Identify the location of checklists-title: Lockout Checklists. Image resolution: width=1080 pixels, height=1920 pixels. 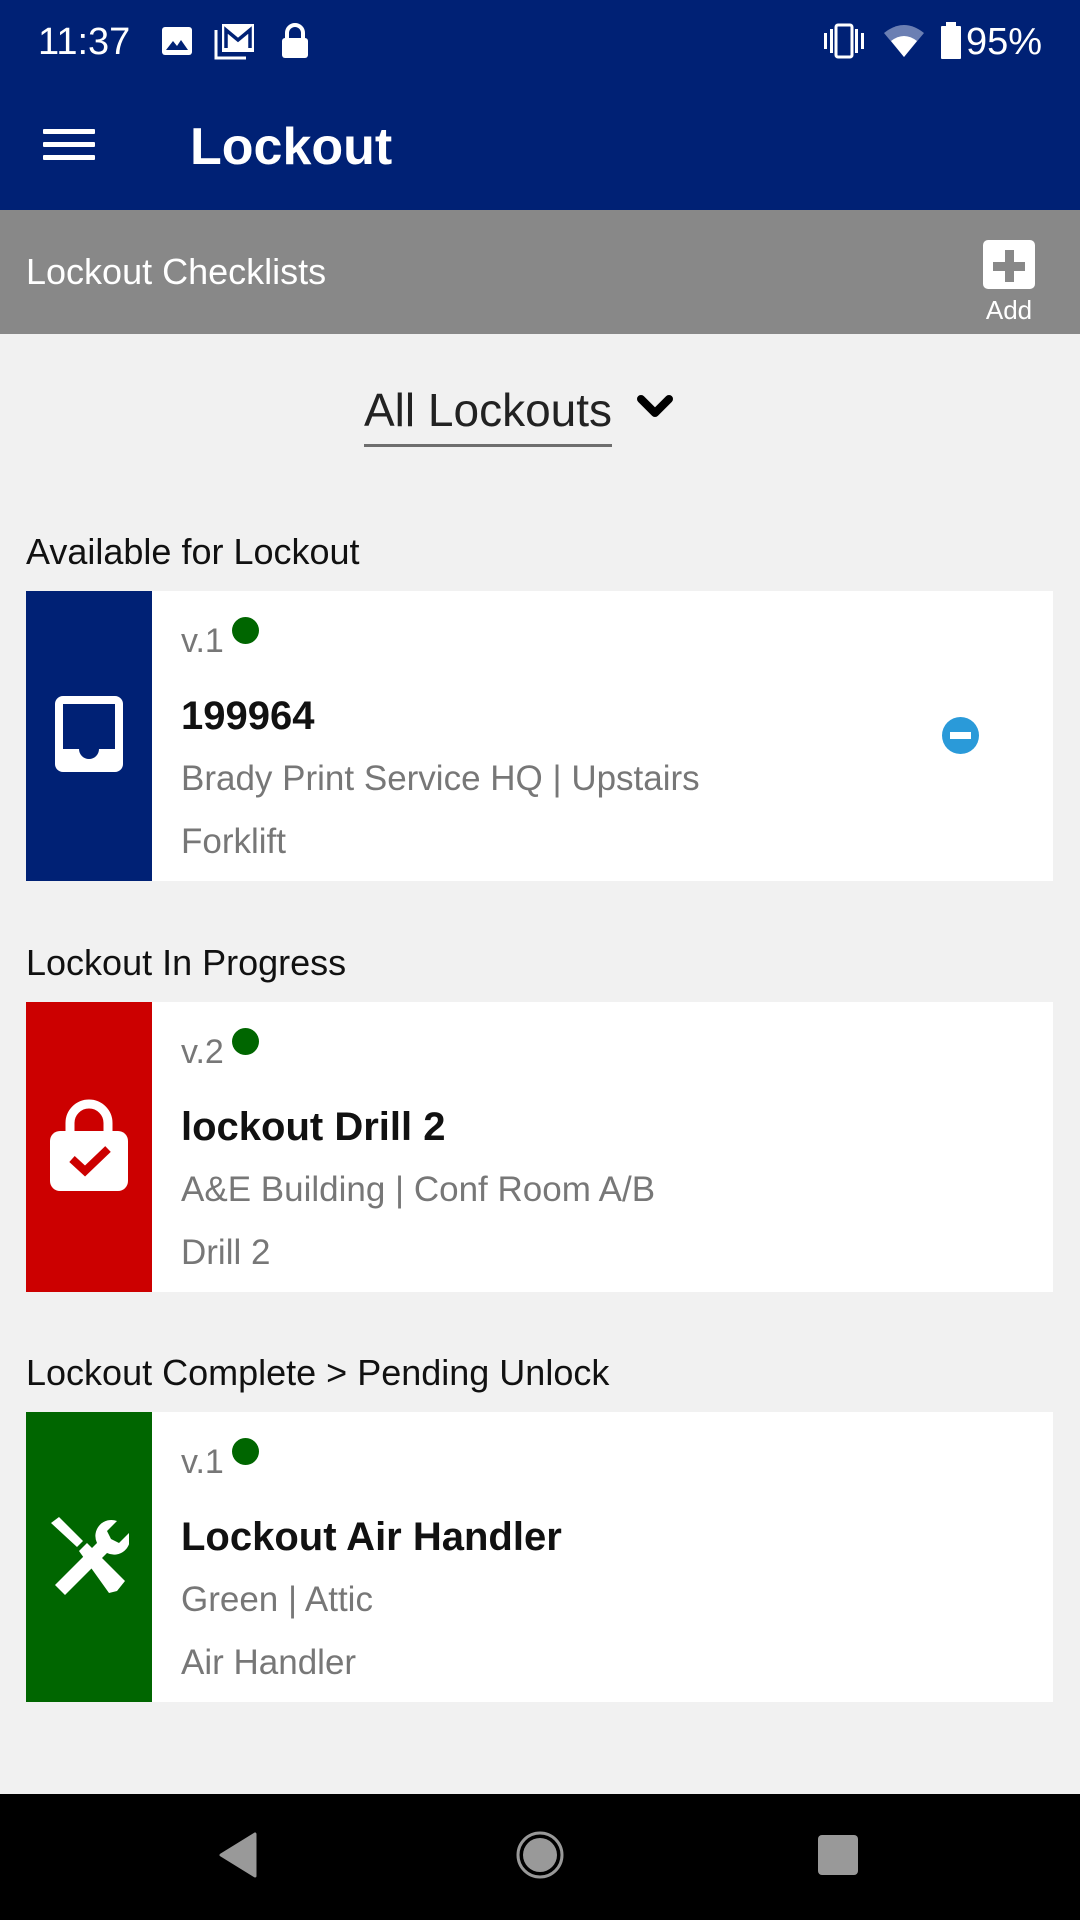
(176, 271).